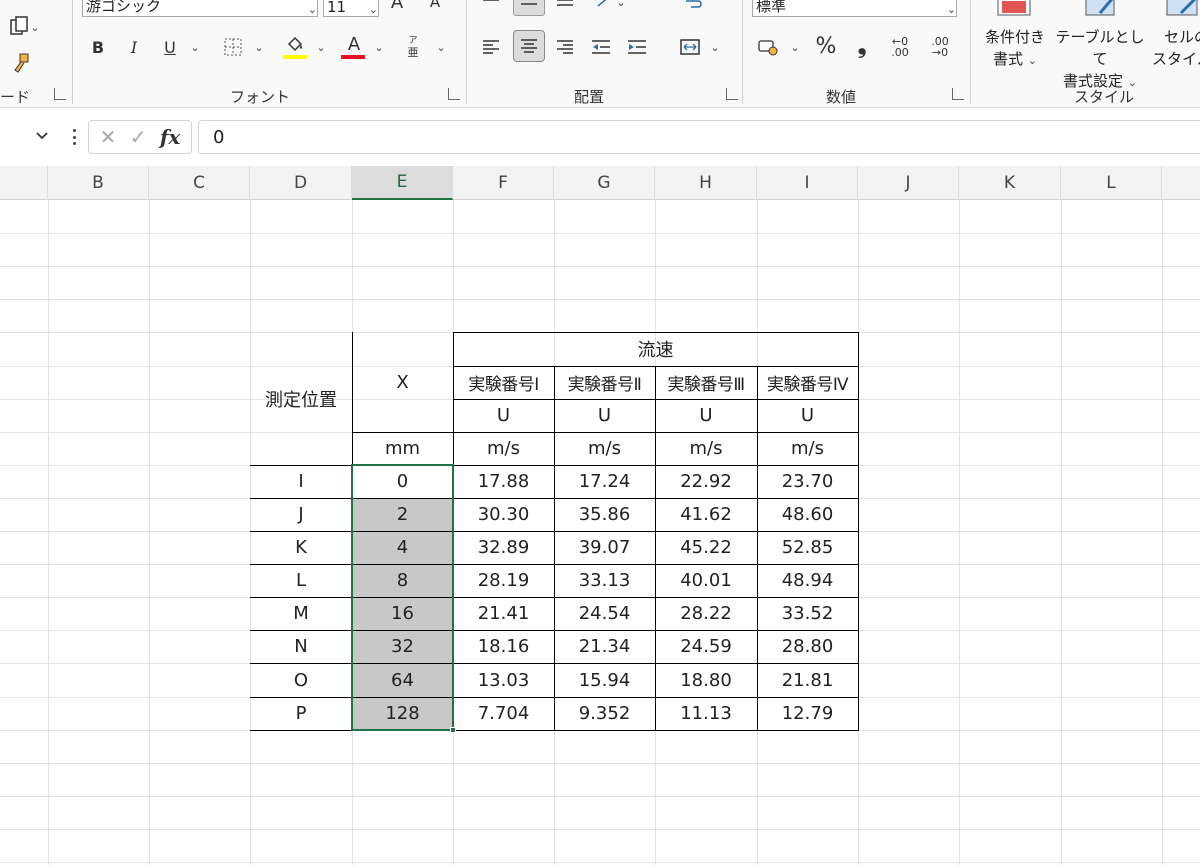  What do you see at coordinates (604, 713) in the screenshot?
I see `velocity-cell: 9.352` at bounding box center [604, 713].